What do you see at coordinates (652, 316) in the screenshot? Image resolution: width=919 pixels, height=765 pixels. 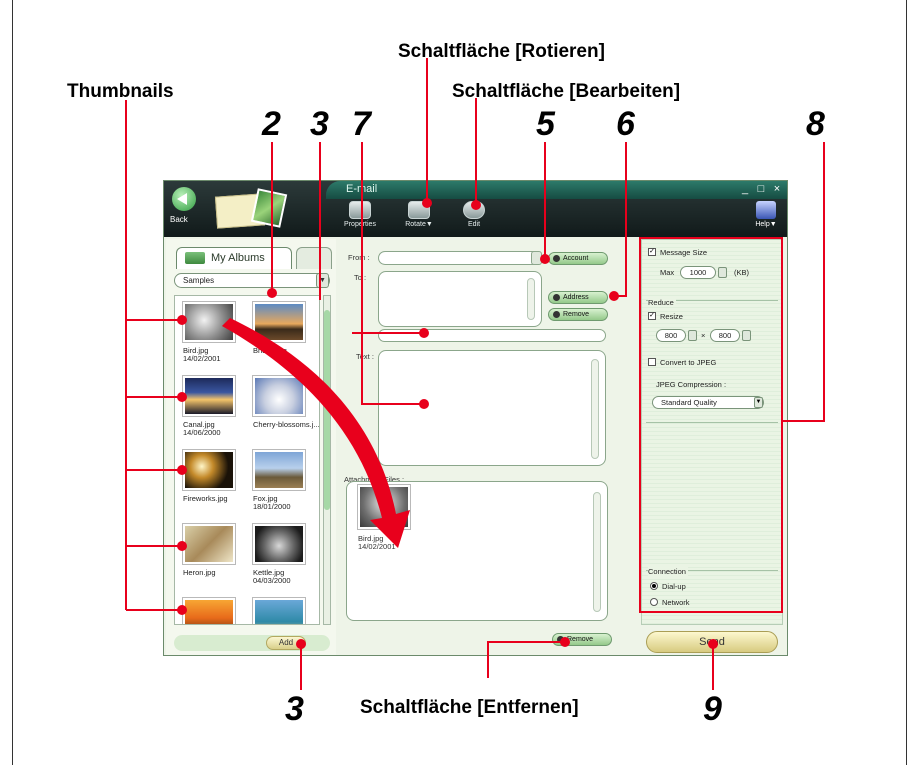 I see `resize-checkbox: ✓` at bounding box center [652, 316].